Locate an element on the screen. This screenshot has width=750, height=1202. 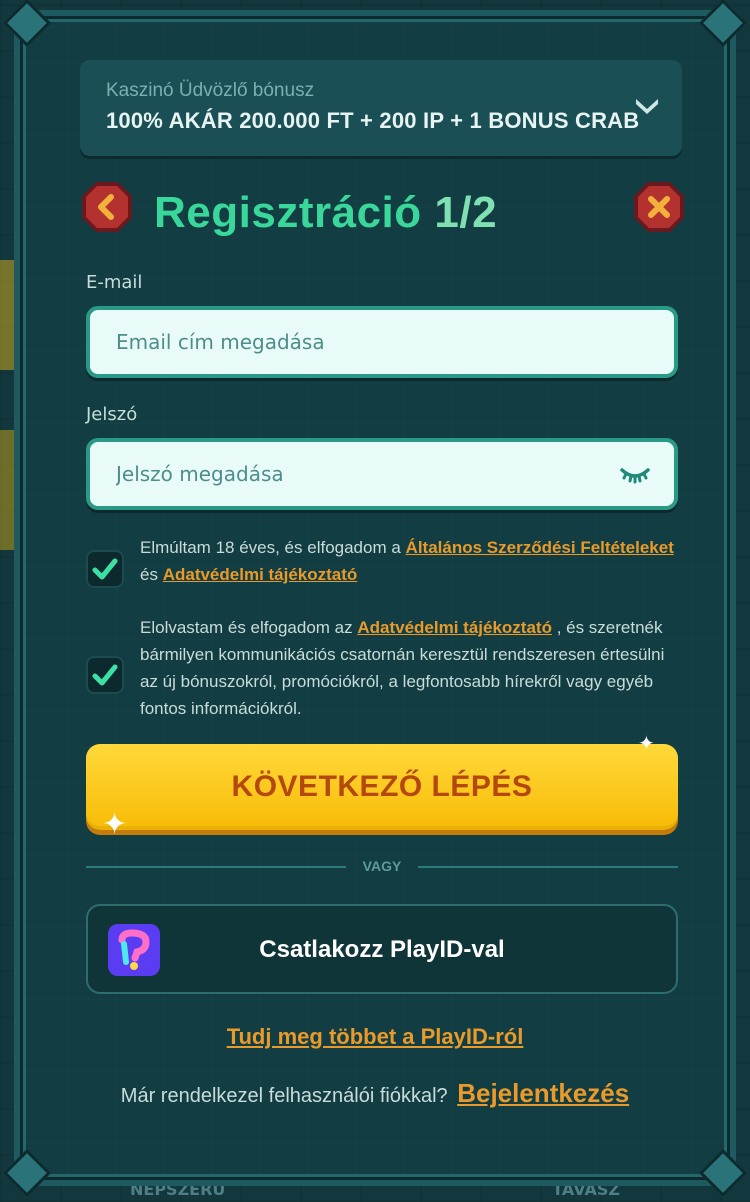
chevron-down-icon is located at coordinates (647, 106).